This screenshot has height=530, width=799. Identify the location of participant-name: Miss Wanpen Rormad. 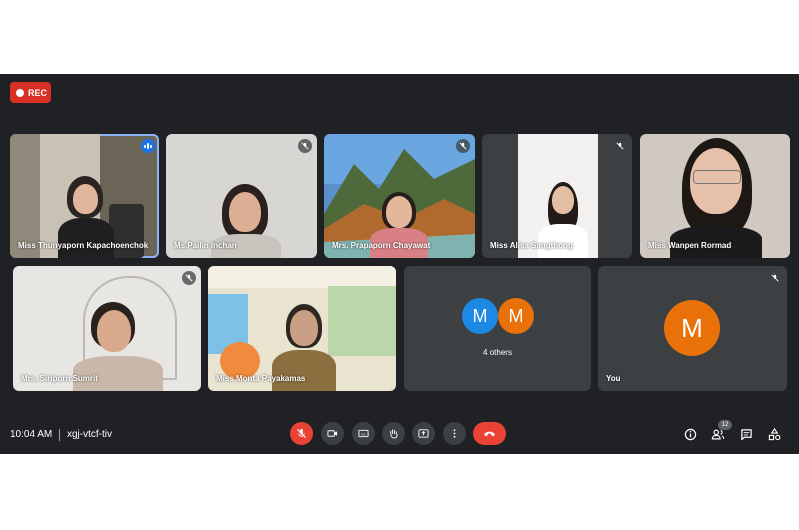
(690, 245).